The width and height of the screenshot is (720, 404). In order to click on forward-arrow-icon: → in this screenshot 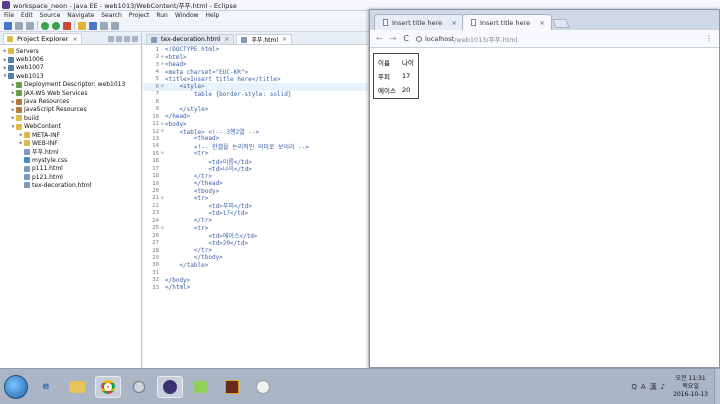, I will do `click(393, 38)`.